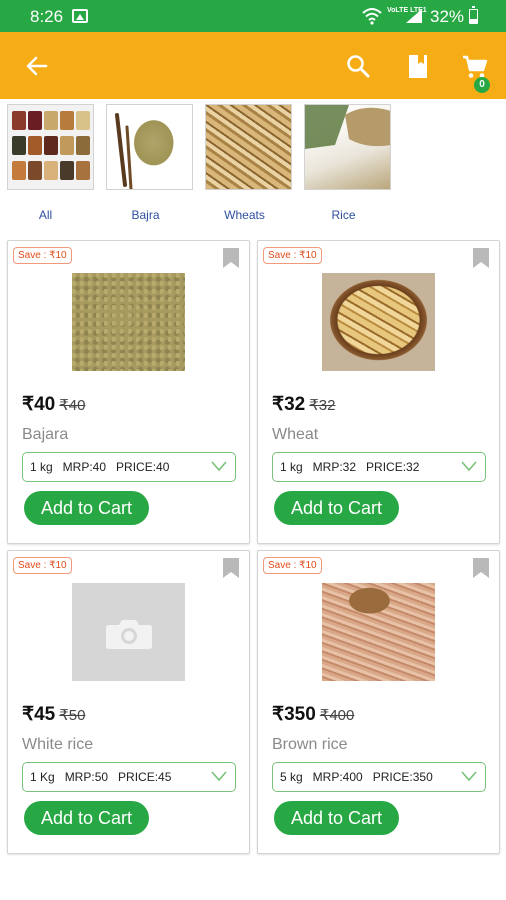 The image size is (506, 900). Describe the element at coordinates (310, 744) in the screenshot. I see `product-name: Brown rice` at that location.